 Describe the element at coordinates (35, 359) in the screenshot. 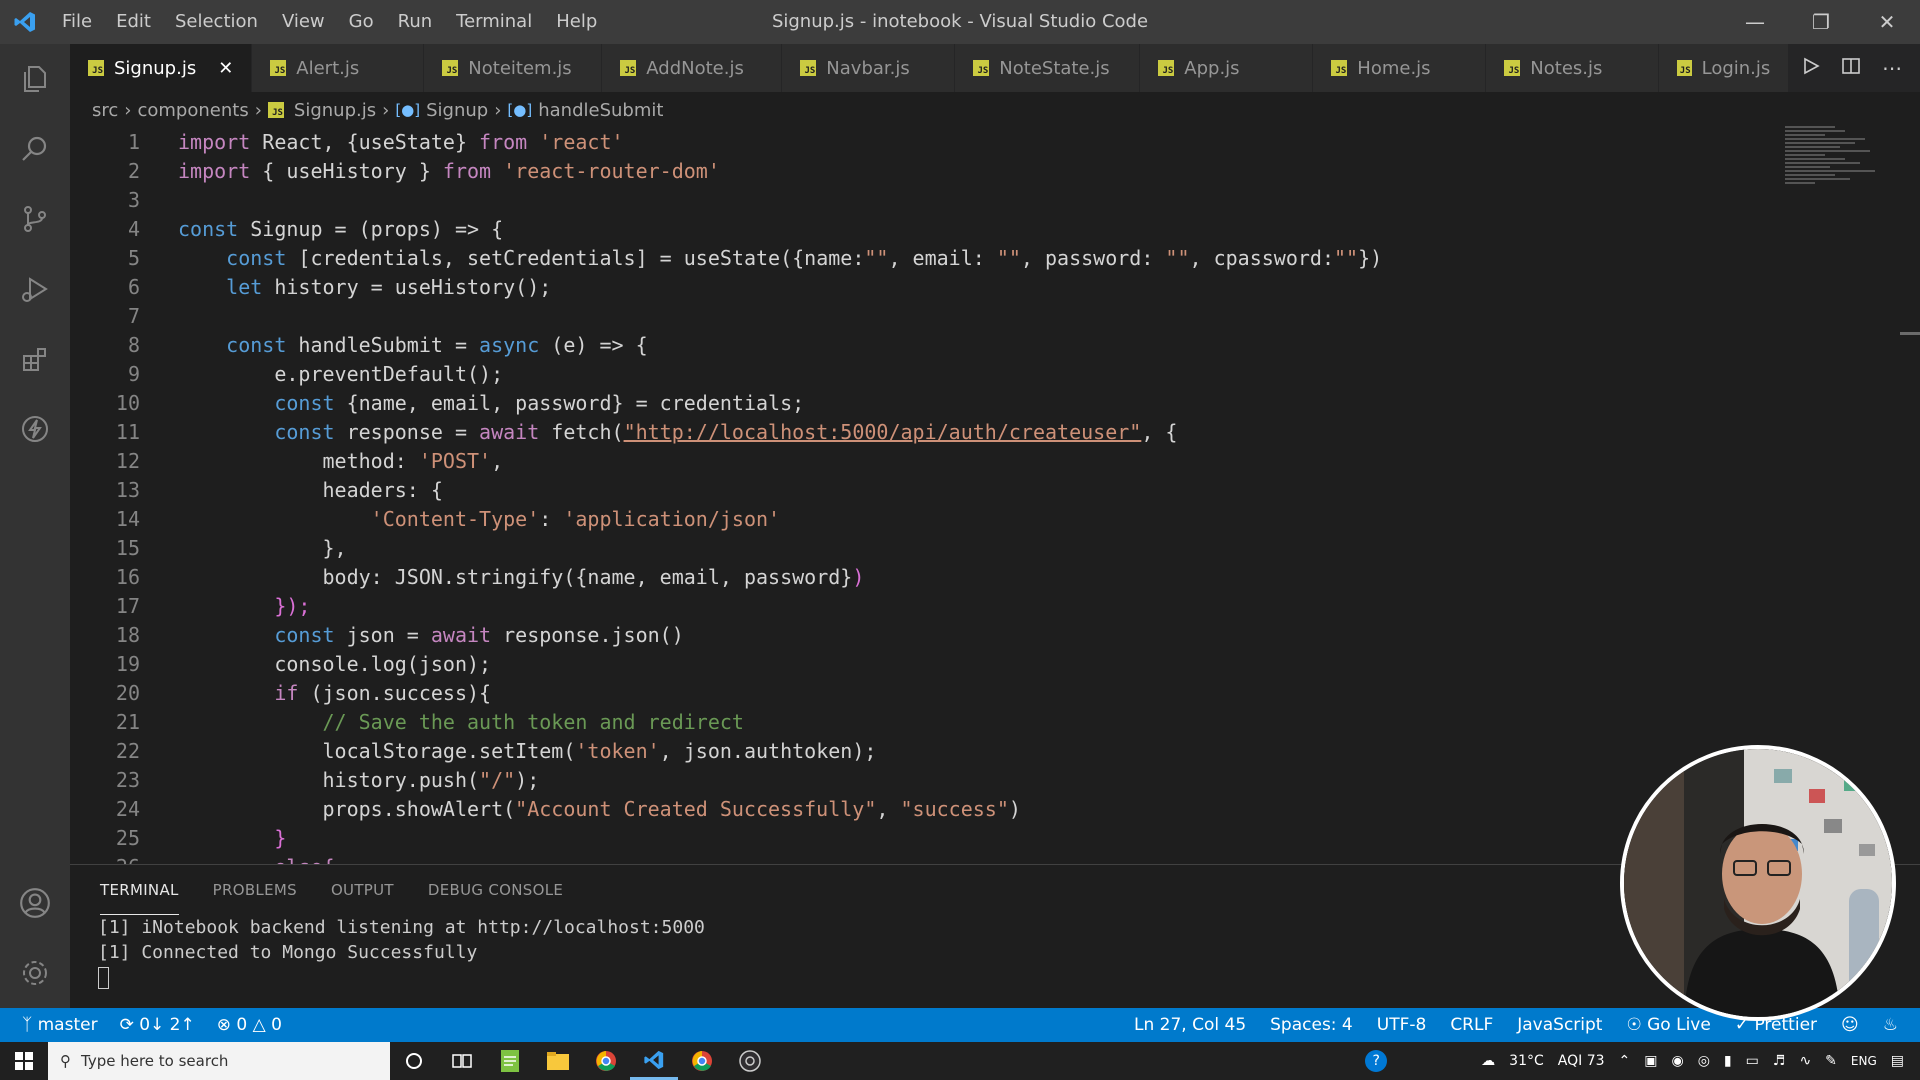

I see `extensions-icon` at that location.